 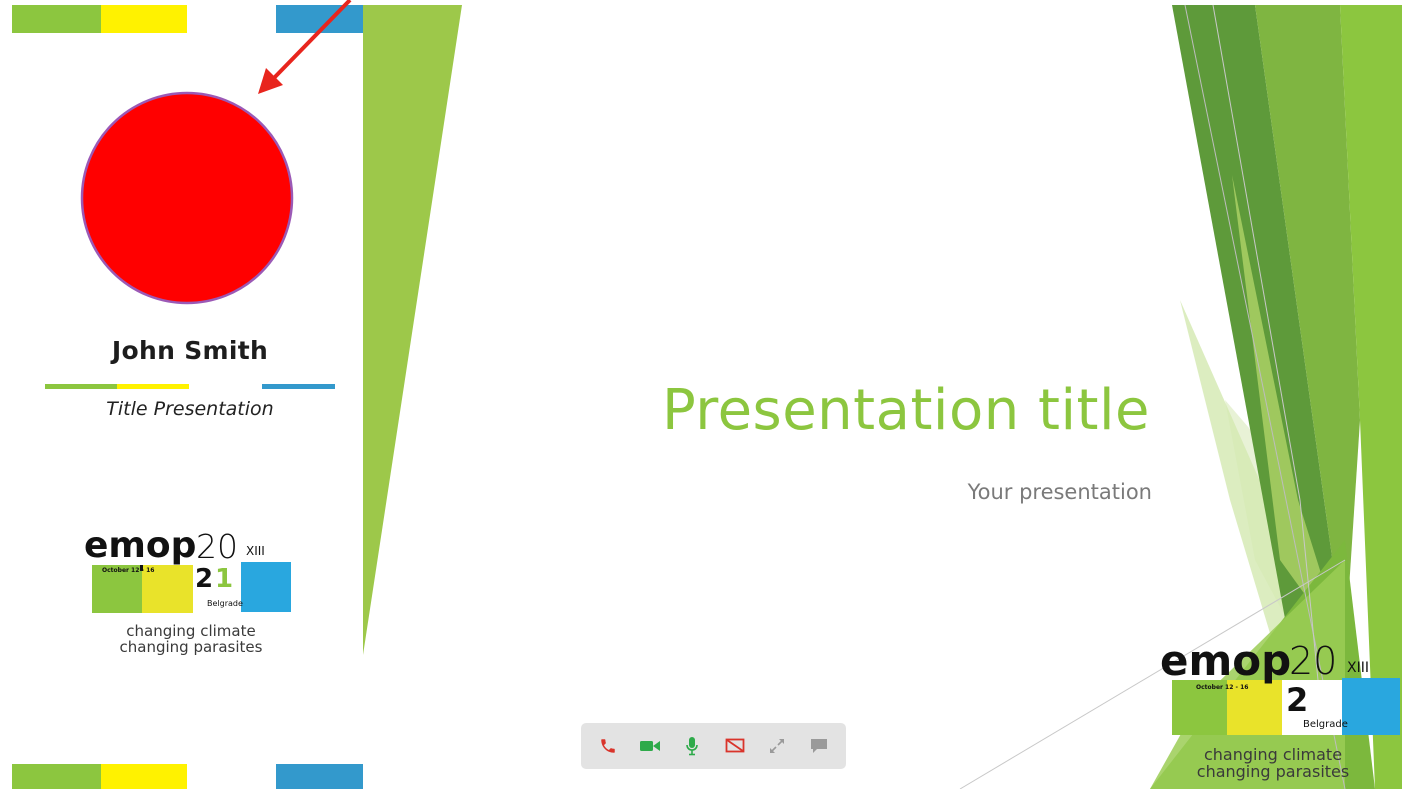 What do you see at coordinates (906, 410) in the screenshot?
I see `slide-title: Presentation title` at bounding box center [906, 410].